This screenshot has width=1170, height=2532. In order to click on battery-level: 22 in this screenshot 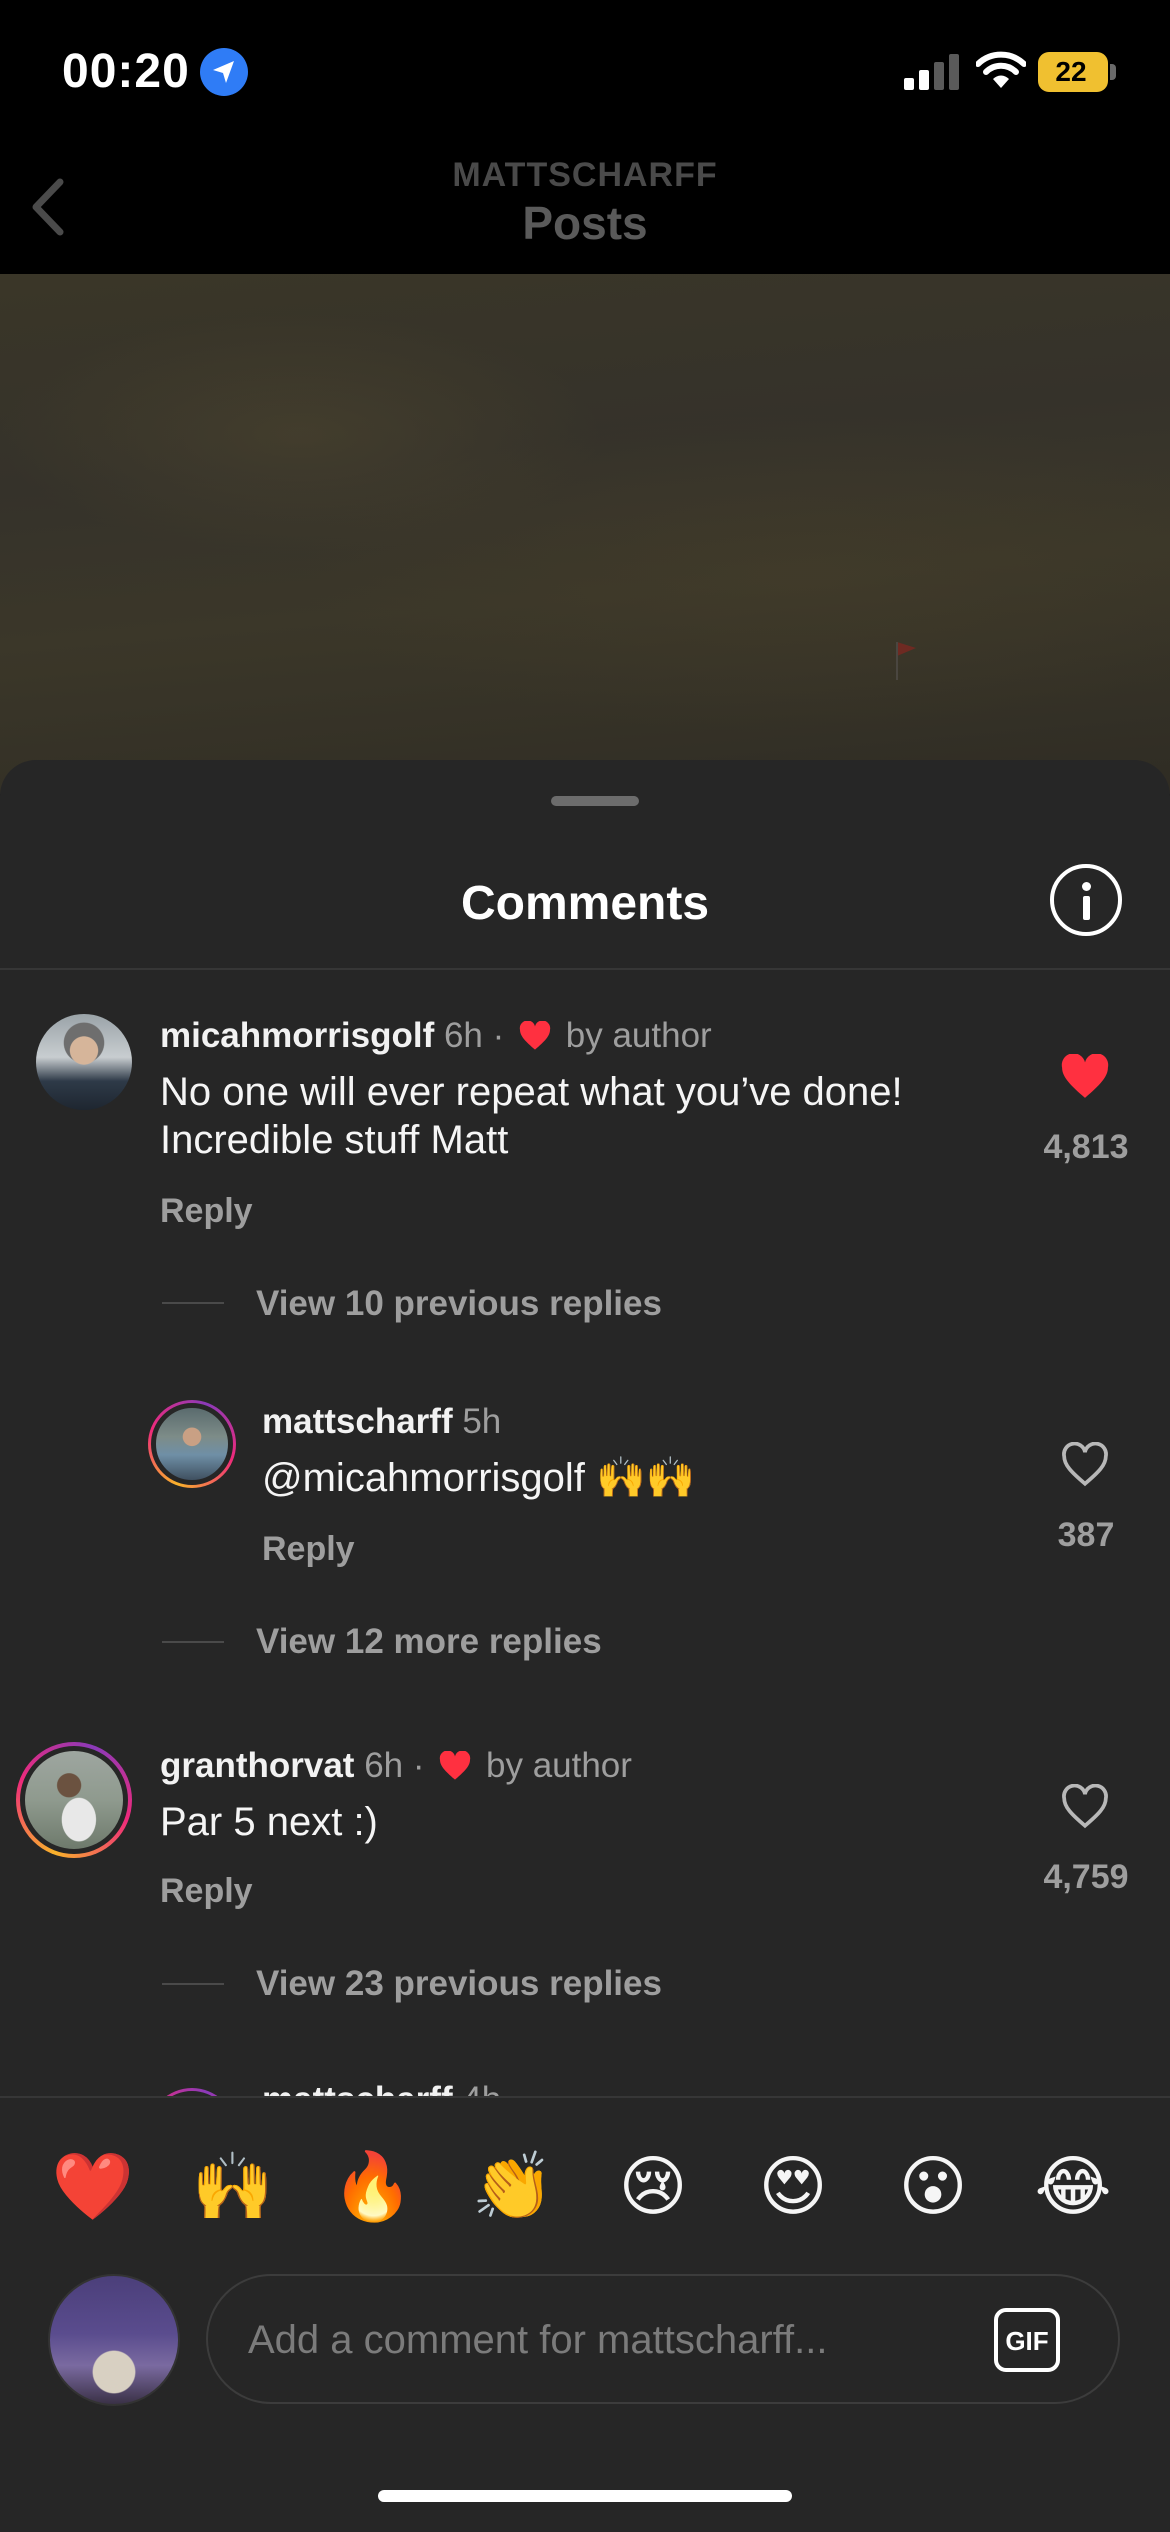, I will do `click(1071, 71)`.